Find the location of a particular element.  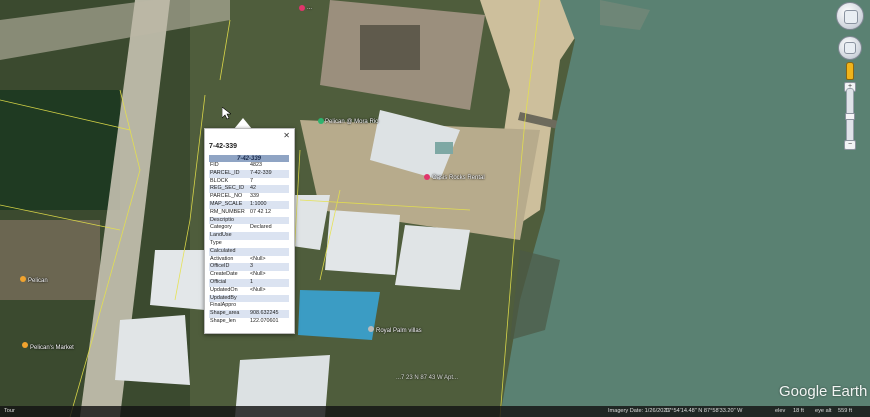

google-earth-logo: Google Earth is located at coordinates (823, 391).